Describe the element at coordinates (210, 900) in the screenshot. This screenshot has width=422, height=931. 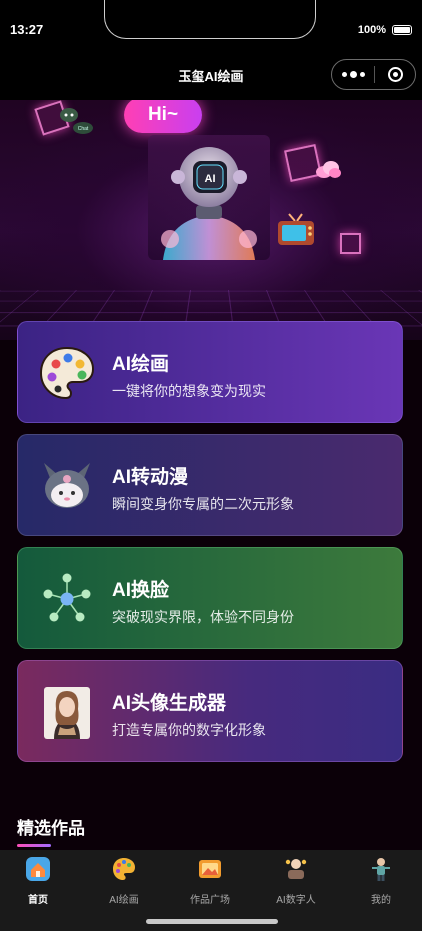
I see `tab-label: 作品广场` at that location.